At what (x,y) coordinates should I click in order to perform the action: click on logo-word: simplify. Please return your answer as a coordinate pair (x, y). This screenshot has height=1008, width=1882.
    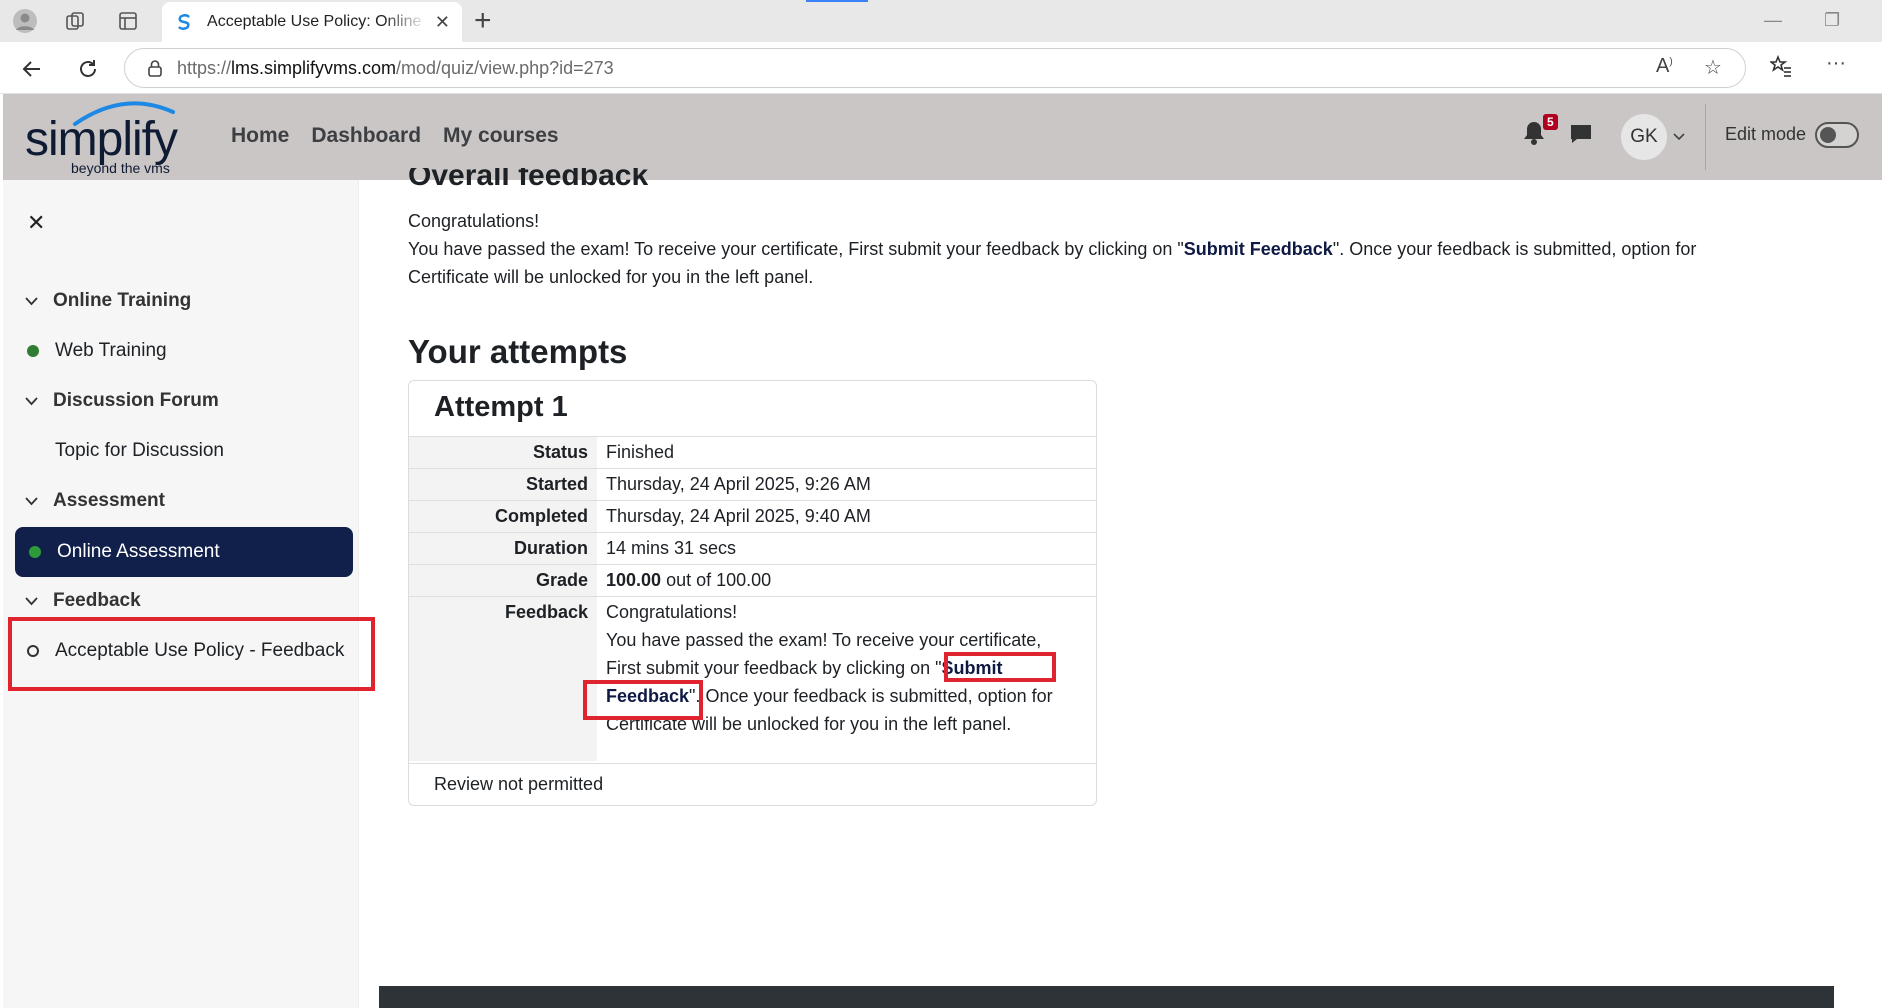
    Looking at the image, I should click on (101, 139).